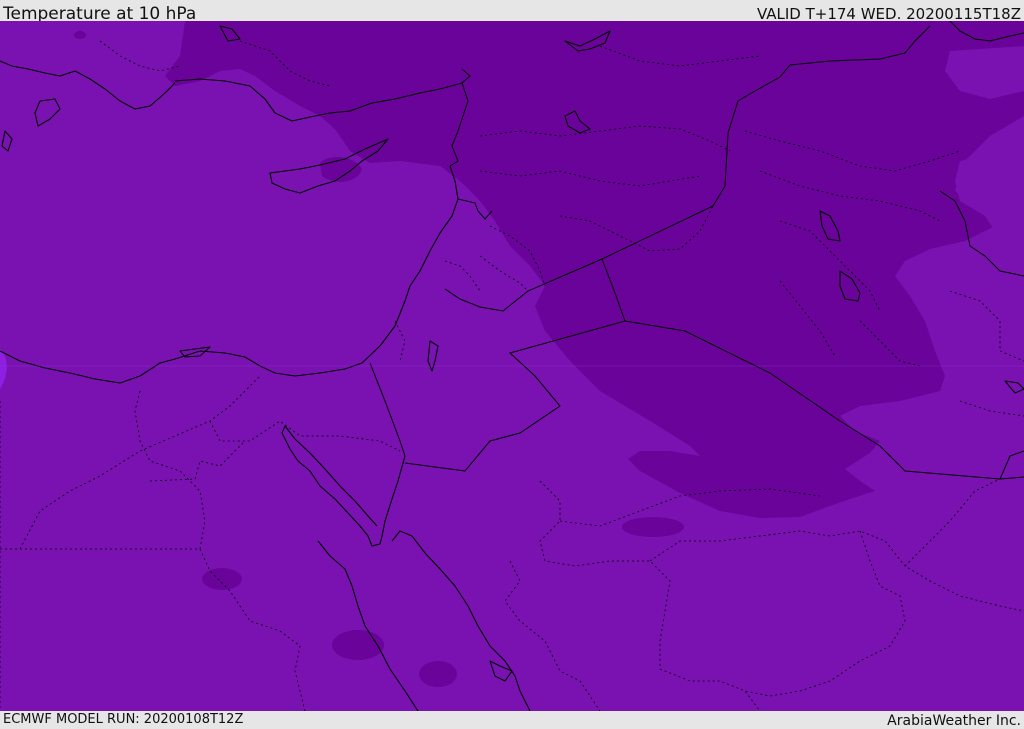  Describe the element at coordinates (954, 721) in the screenshot. I see `brand-name: ArabiaWeather Inc.` at that location.